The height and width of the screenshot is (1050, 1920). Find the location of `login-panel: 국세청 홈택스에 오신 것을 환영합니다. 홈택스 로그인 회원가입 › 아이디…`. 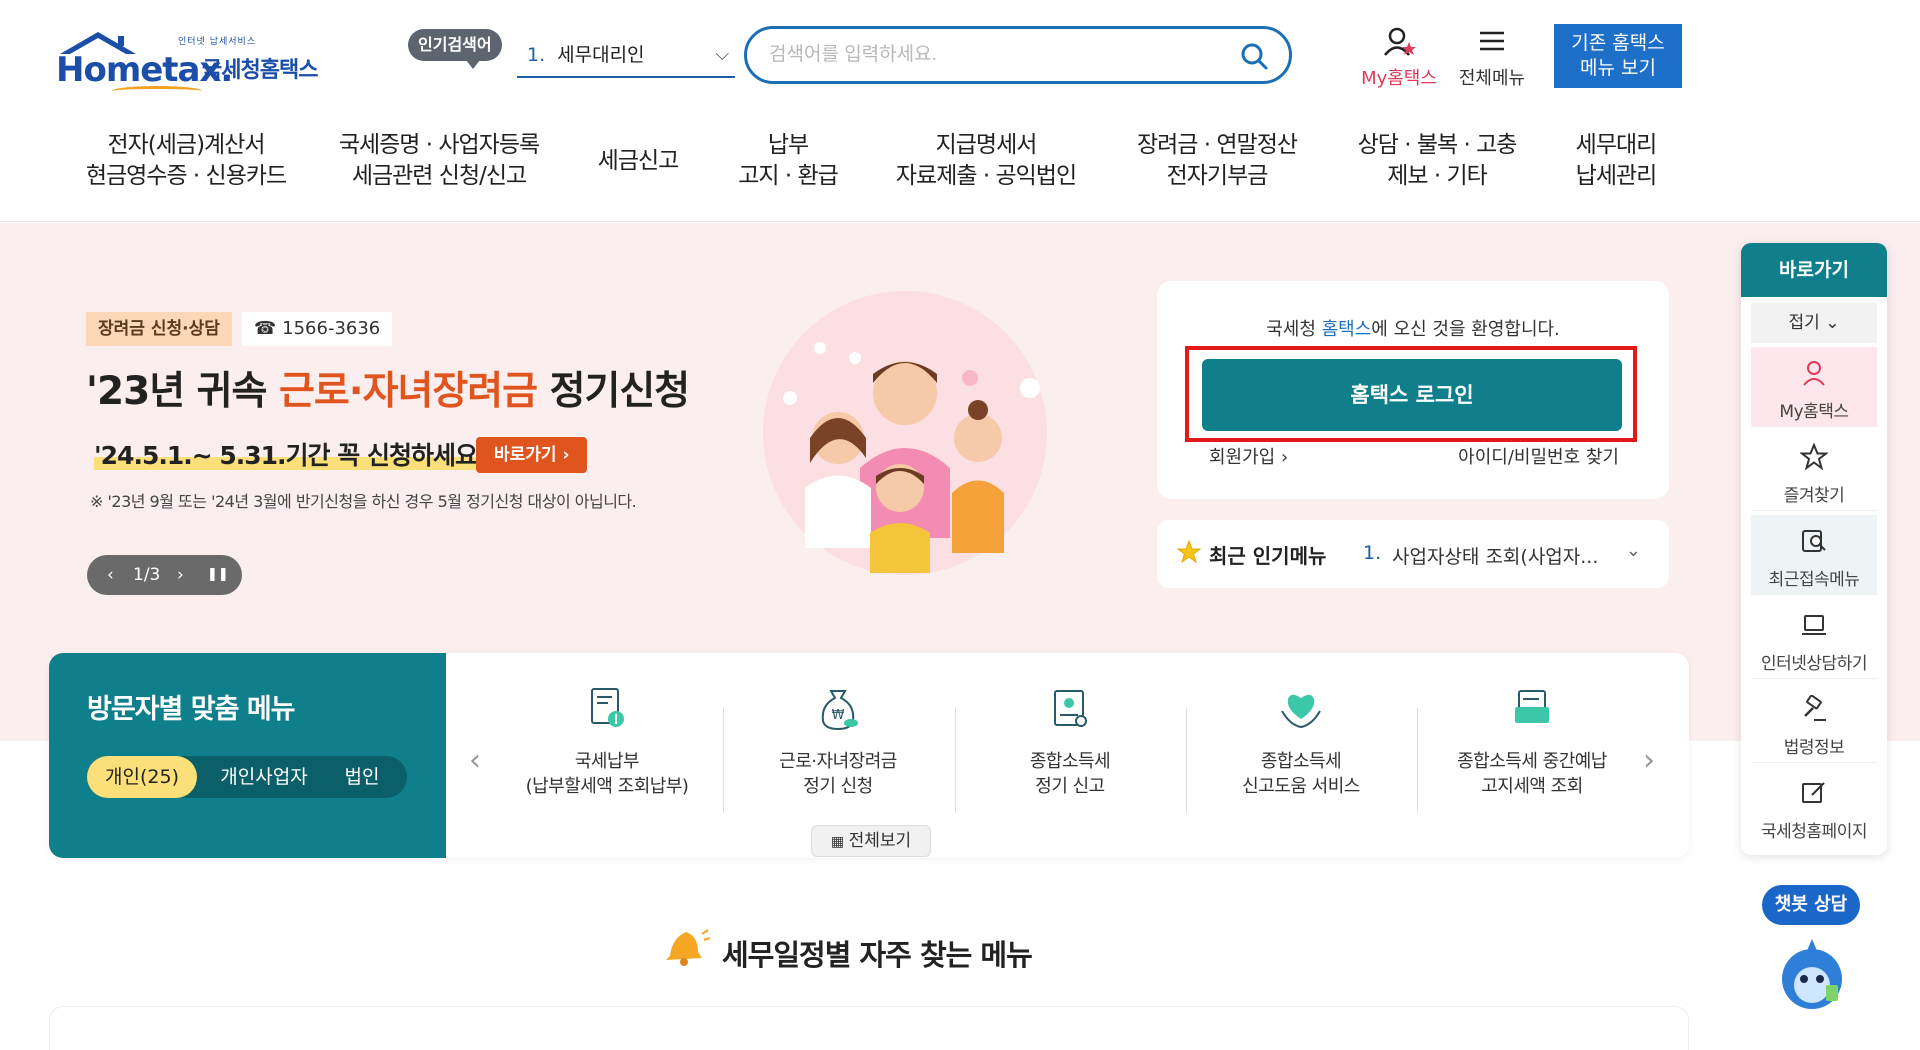

login-panel: 국세청 홈택스에 오신 것을 환영합니다. 홈택스 로그인 회원가입 › 아이디… is located at coordinates (1413, 390).